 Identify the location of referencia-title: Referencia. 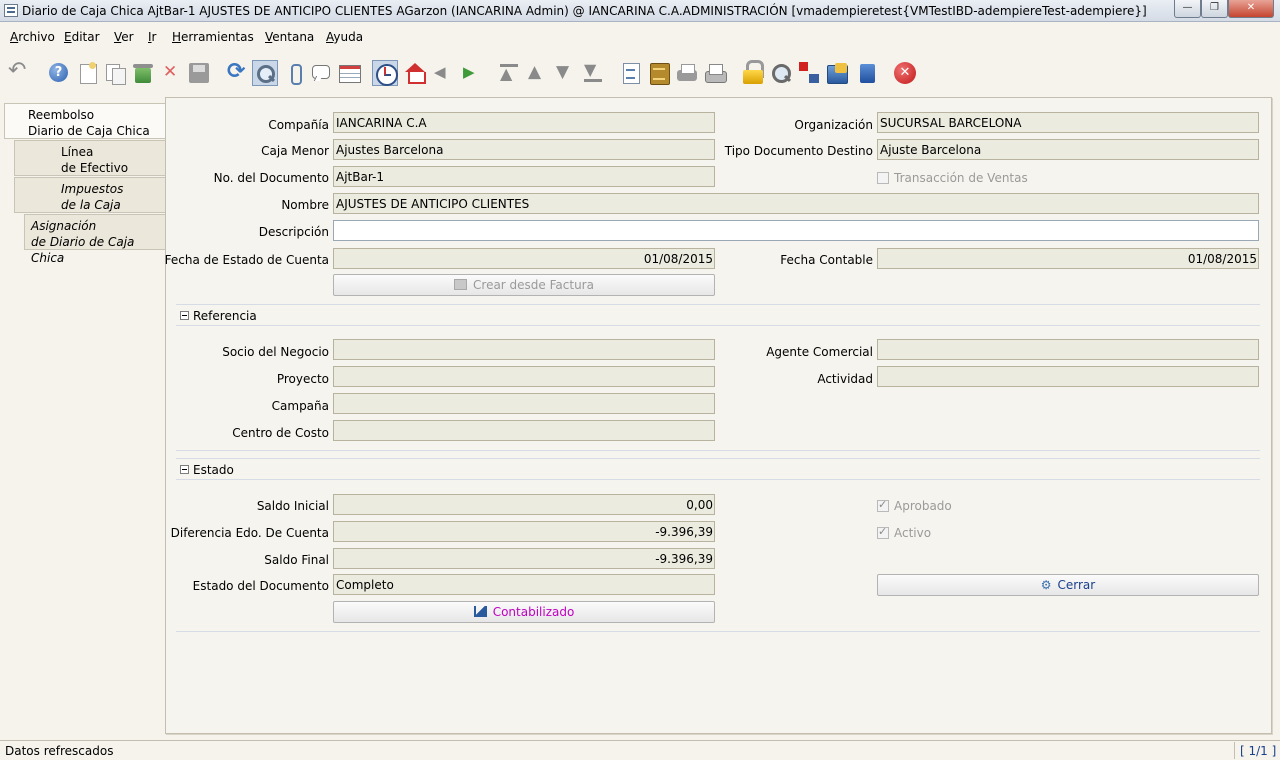
(225, 316).